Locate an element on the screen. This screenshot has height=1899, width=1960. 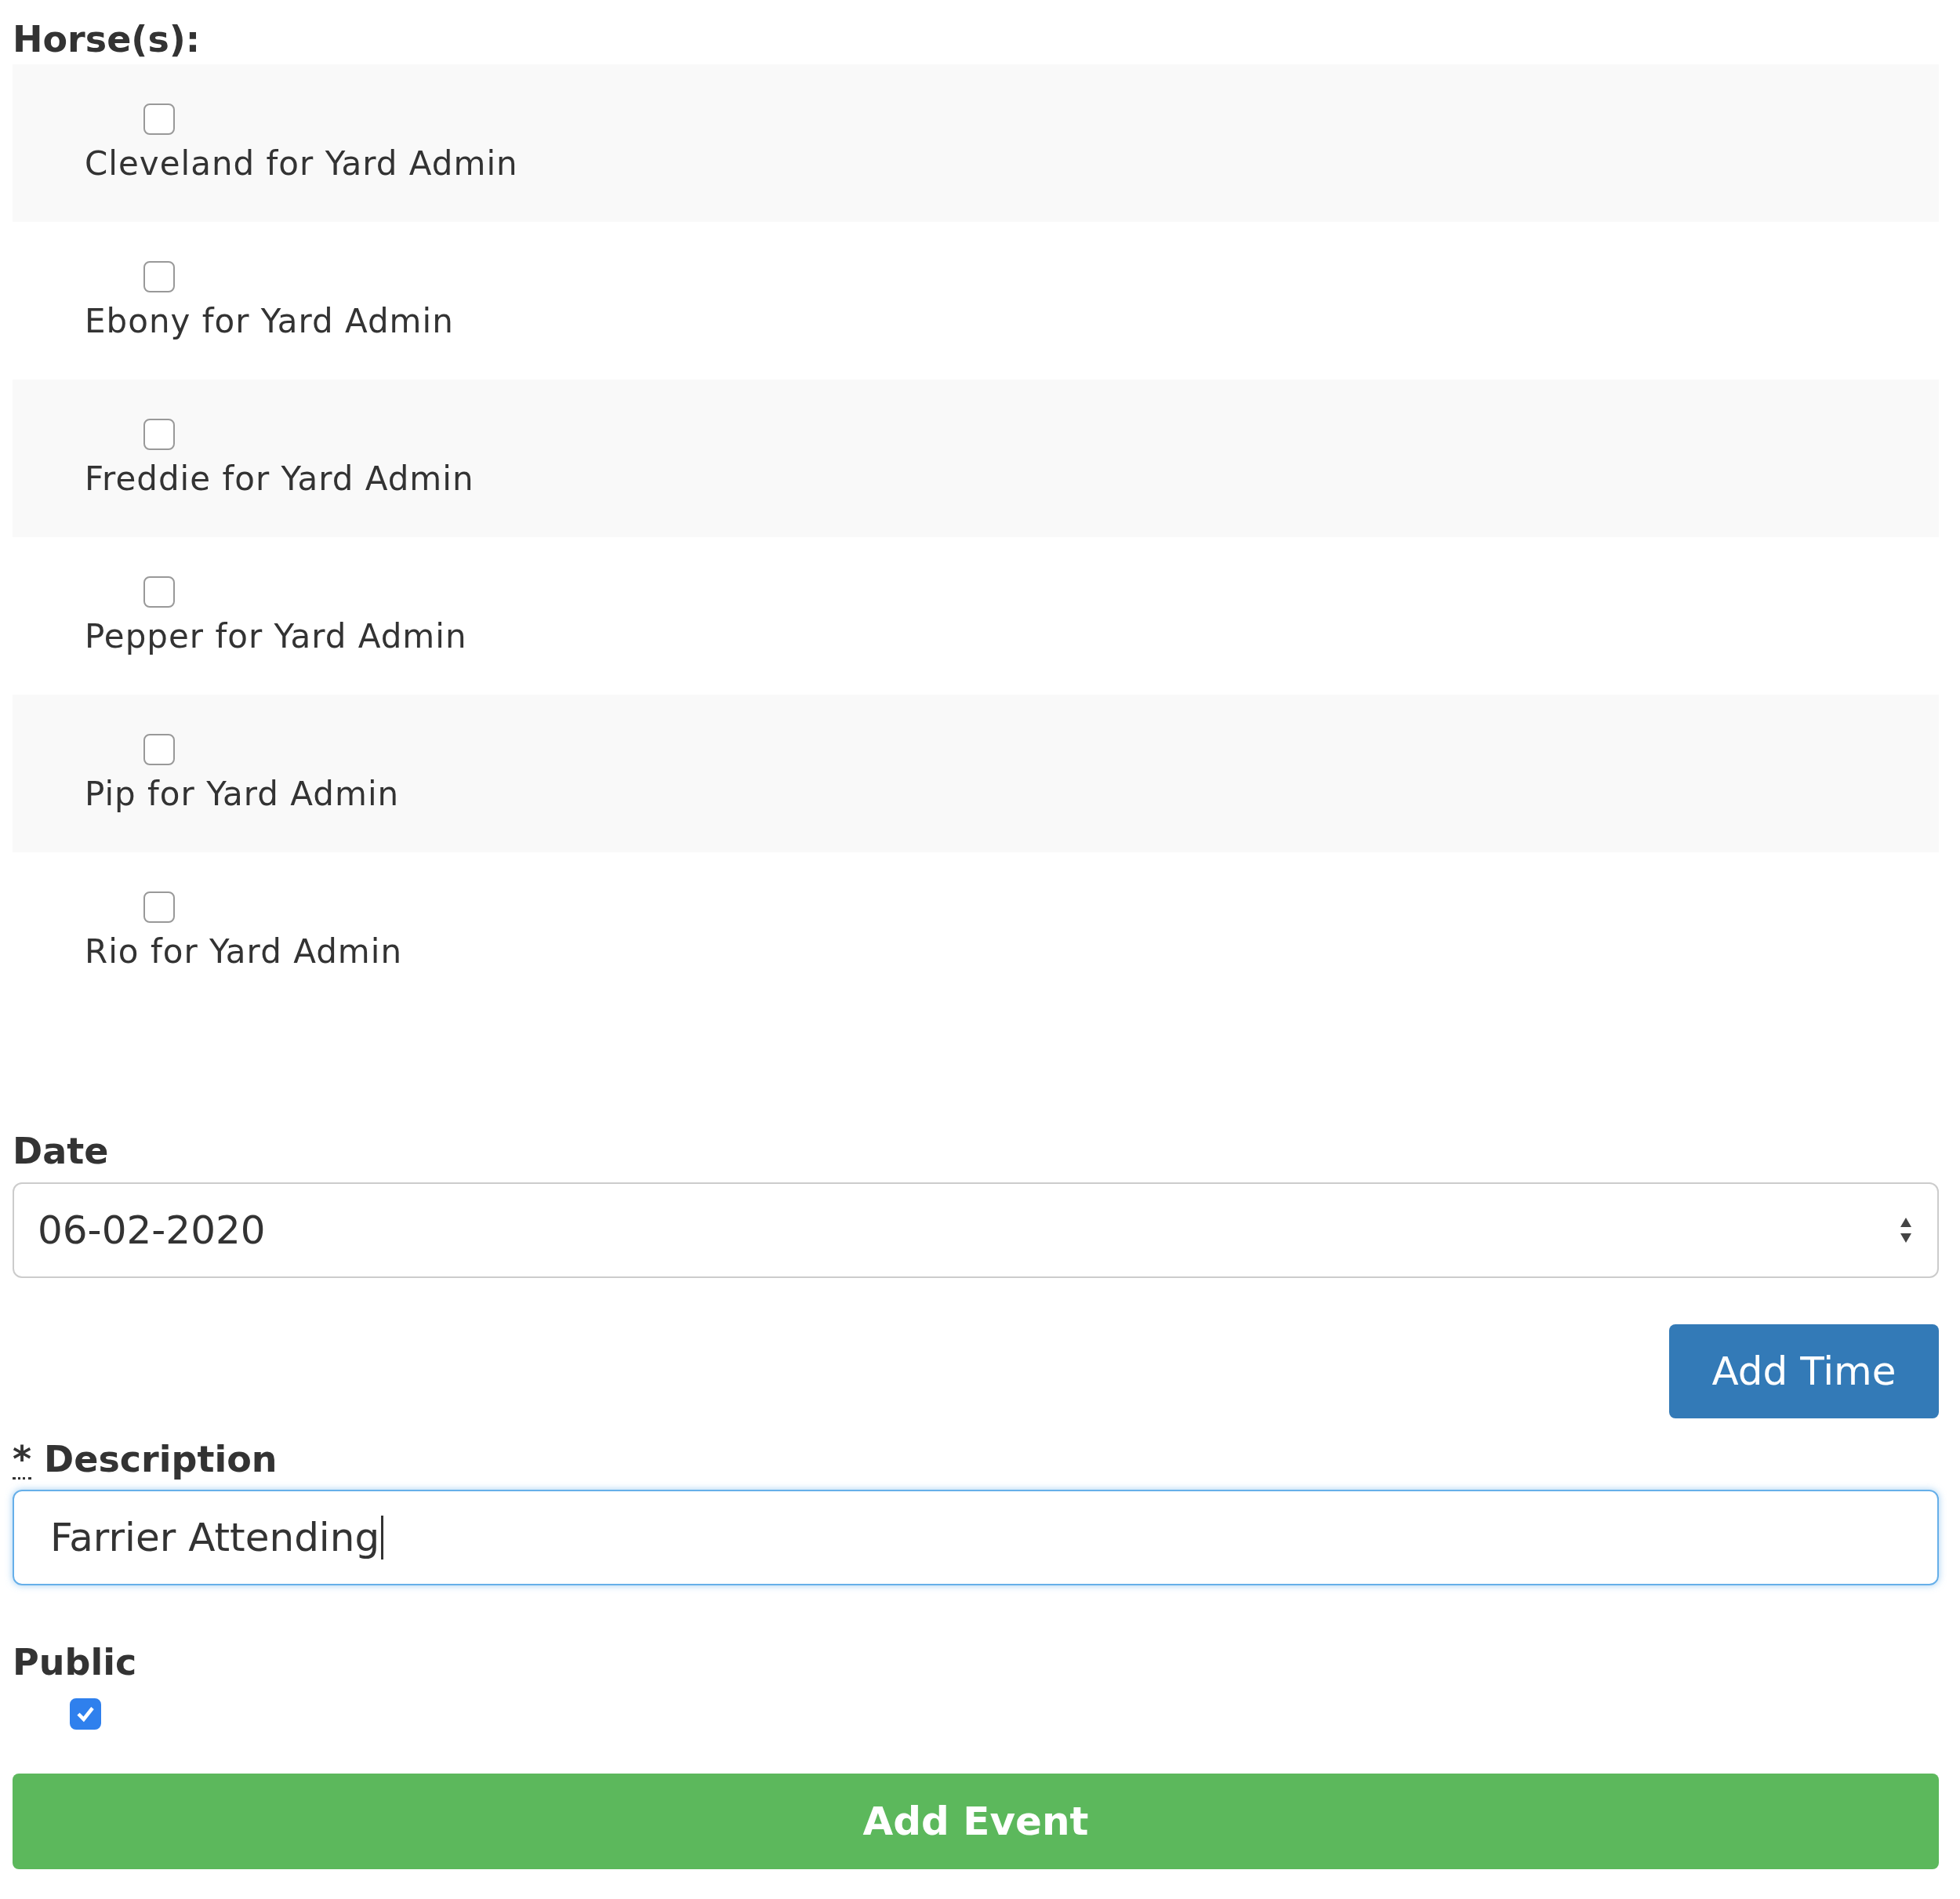
required-mark: * is located at coordinates (22, 1461).